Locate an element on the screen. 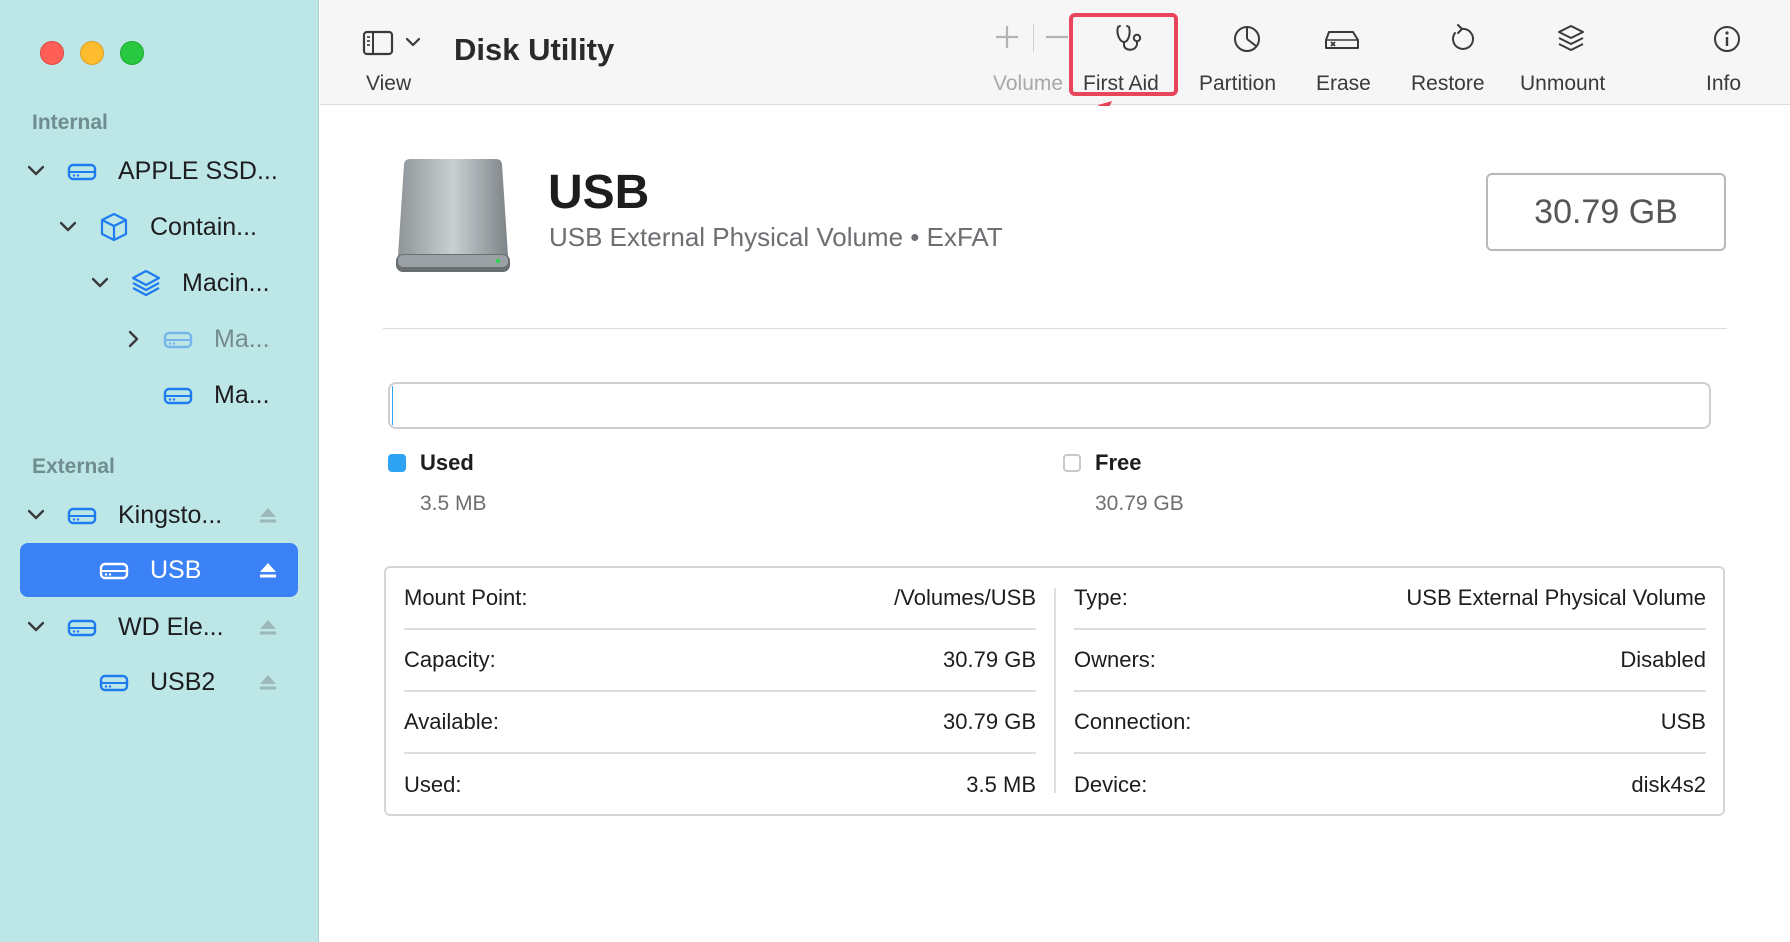 The height and width of the screenshot is (942, 1790). volume-button-group: Volume is located at coordinates (1025, 58).